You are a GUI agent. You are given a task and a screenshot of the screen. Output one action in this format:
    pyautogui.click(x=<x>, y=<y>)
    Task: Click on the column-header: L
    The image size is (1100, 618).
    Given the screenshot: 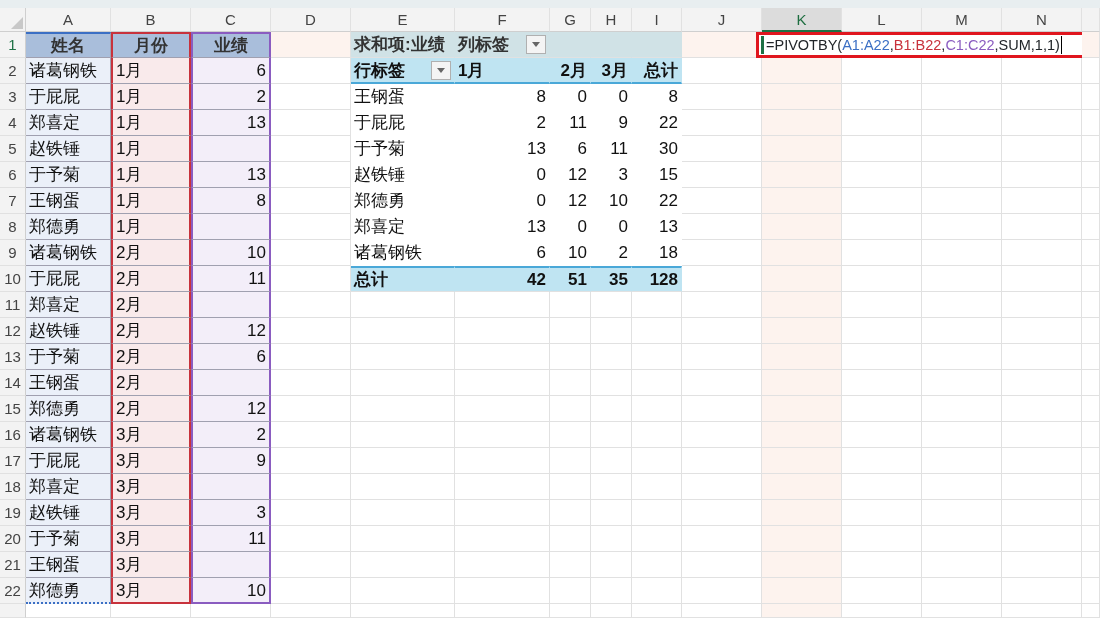 What is the action you would take?
    pyautogui.click(x=882, y=20)
    